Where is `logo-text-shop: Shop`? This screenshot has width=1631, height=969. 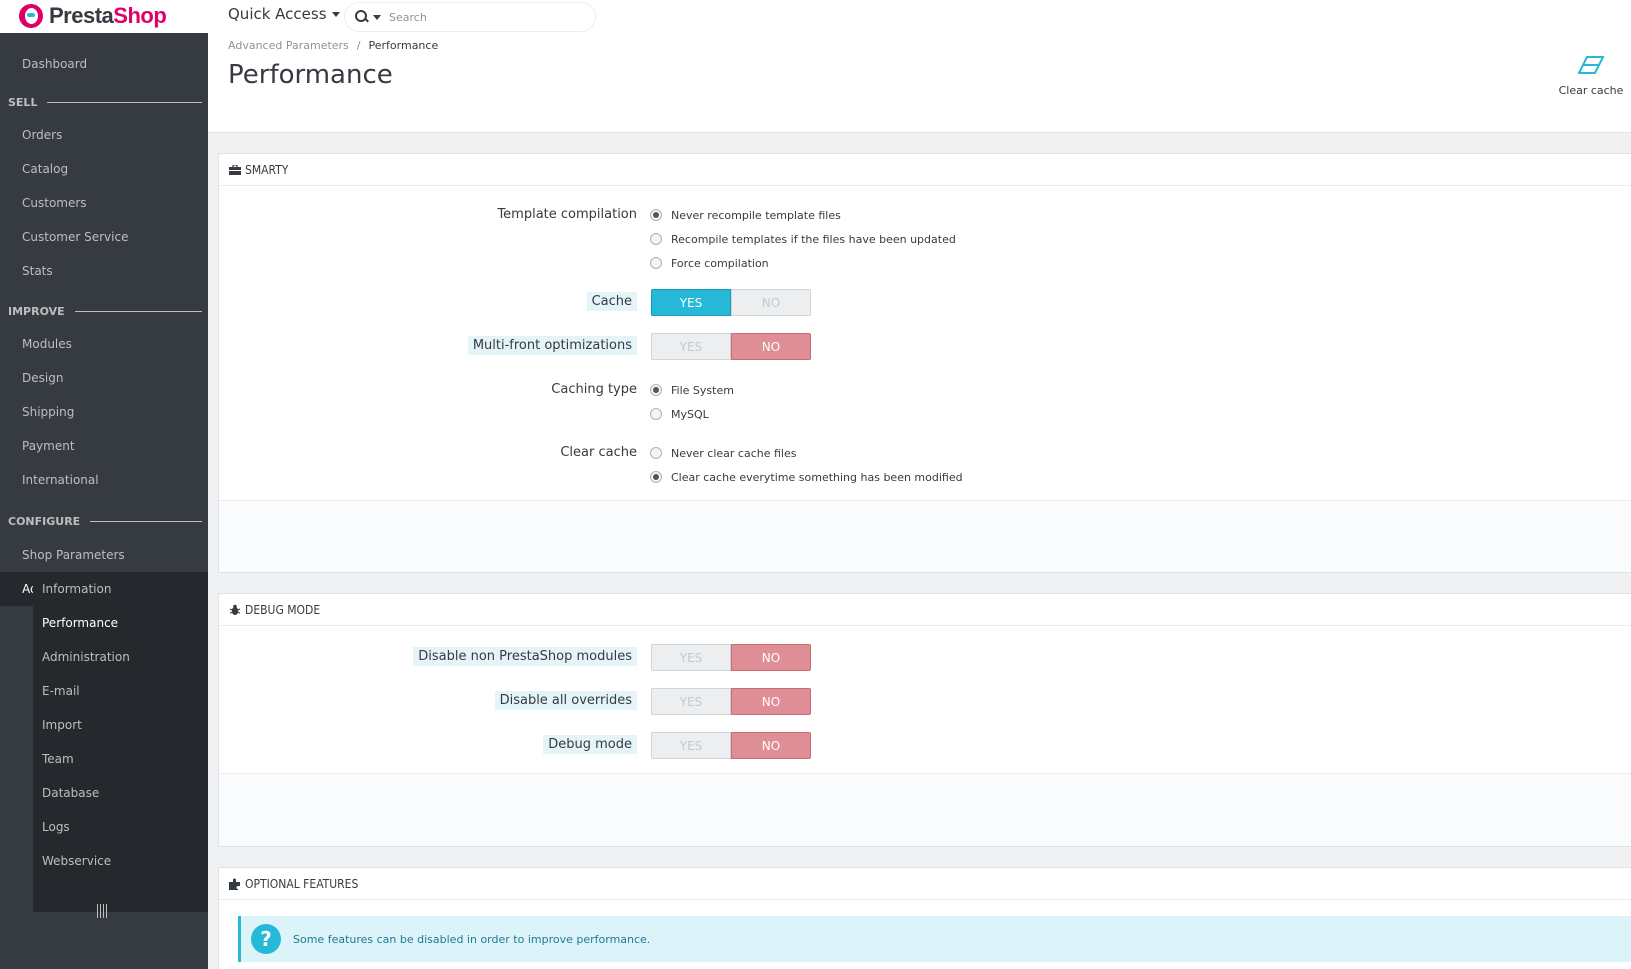
logo-text-shop: Shop is located at coordinates (140, 15).